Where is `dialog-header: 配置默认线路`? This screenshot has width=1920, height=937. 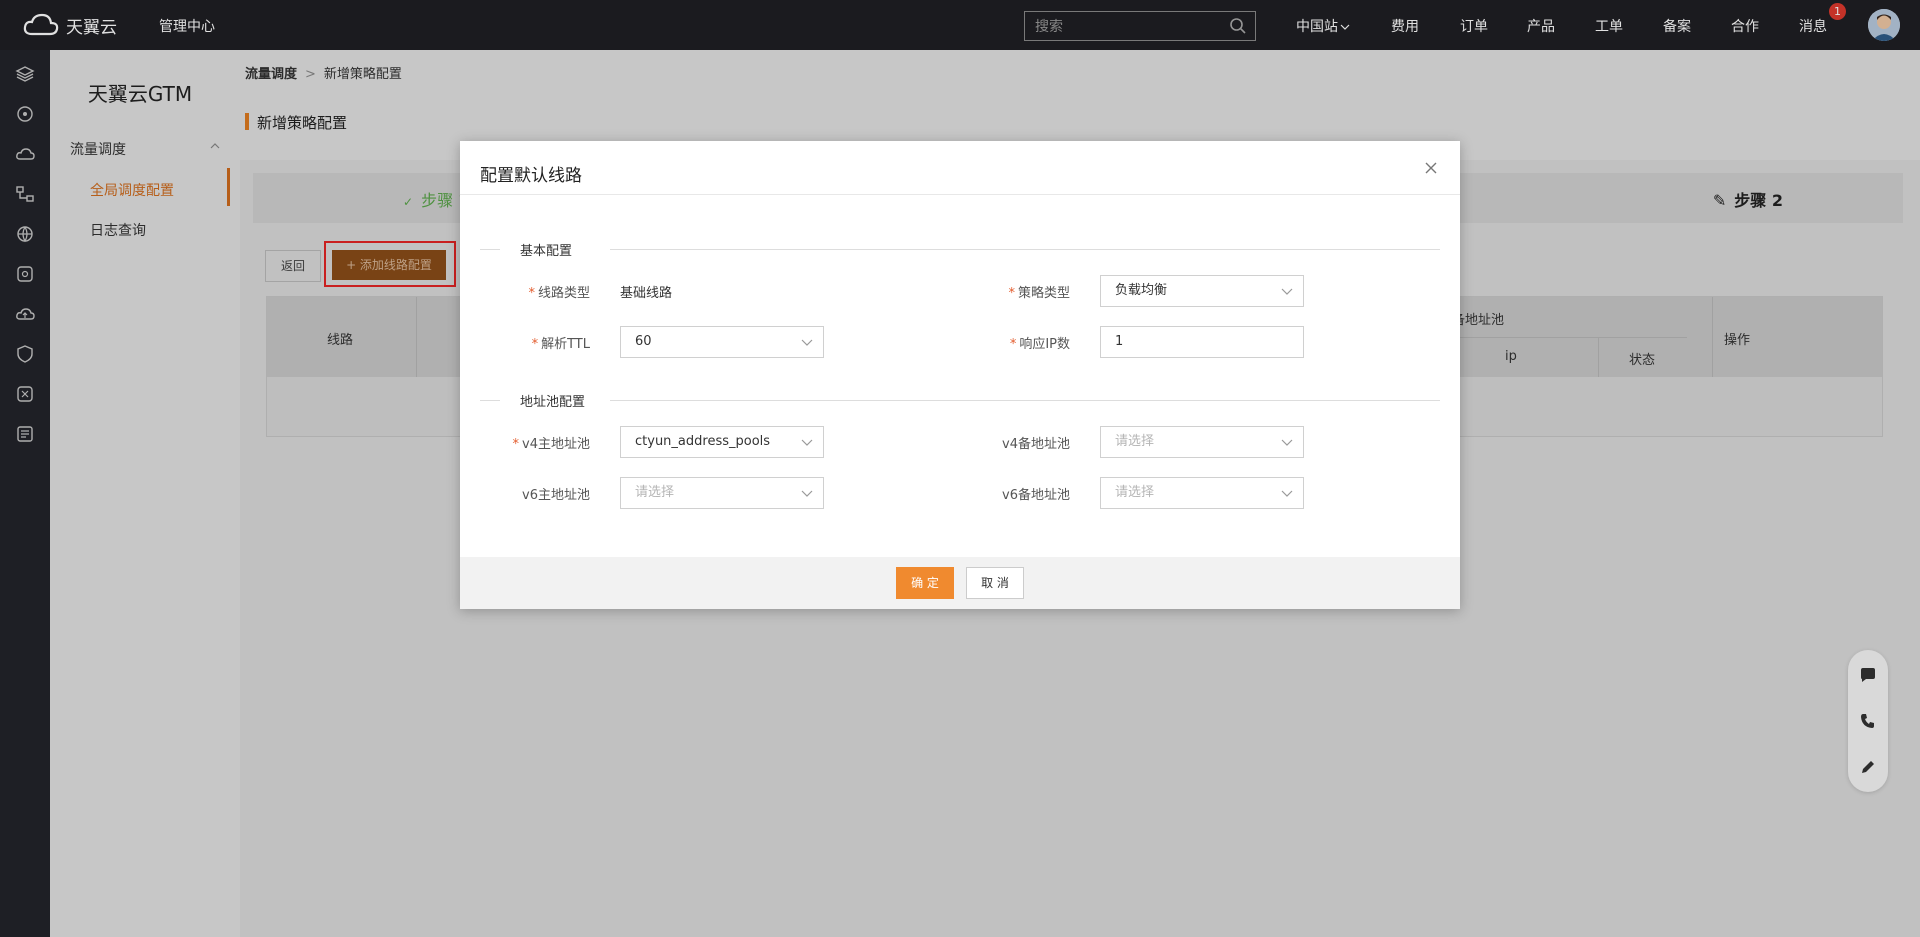 dialog-header: 配置默认线路 is located at coordinates (960, 168).